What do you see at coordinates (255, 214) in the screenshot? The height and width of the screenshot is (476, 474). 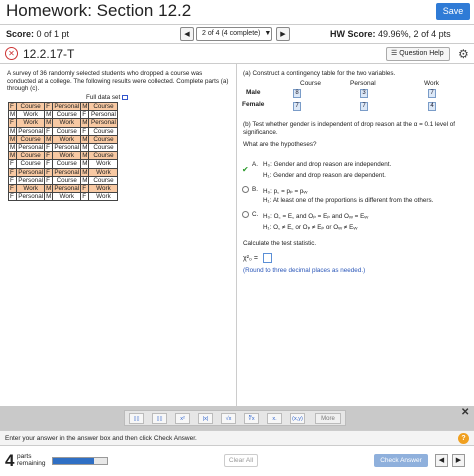 I see `option-c-letter: C.` at bounding box center [255, 214].